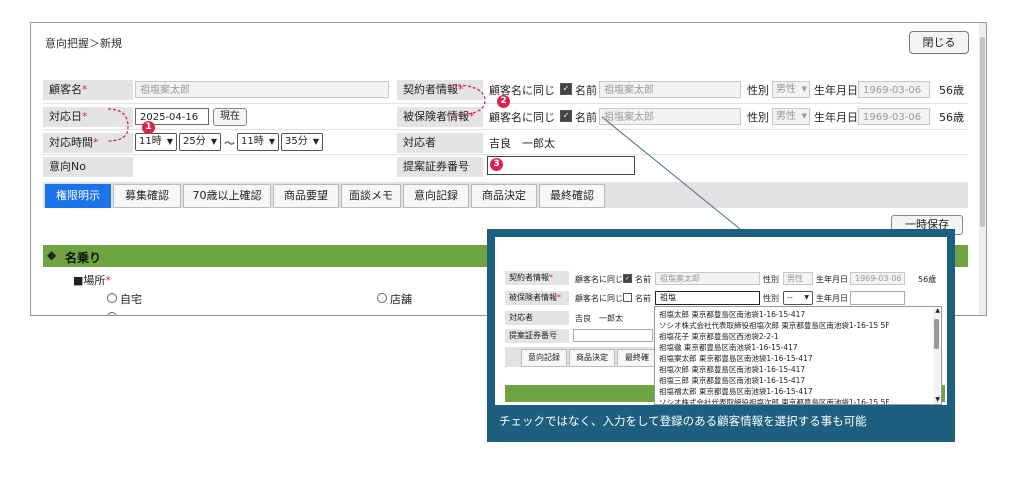  What do you see at coordinates (627, 278) in the screenshot?
I see `popup-contractor-checkbox: ✓` at bounding box center [627, 278].